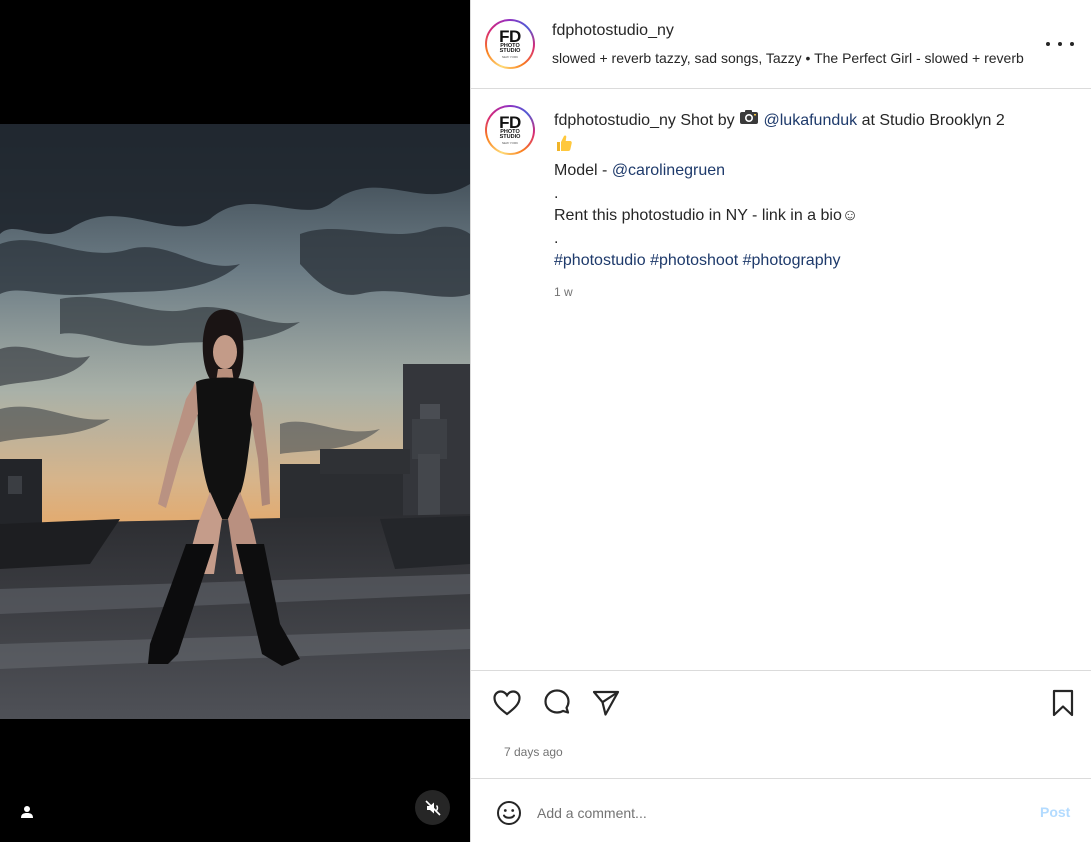 The width and height of the screenshot is (1091, 842). I want to click on smiley-icon, so click(509, 813).